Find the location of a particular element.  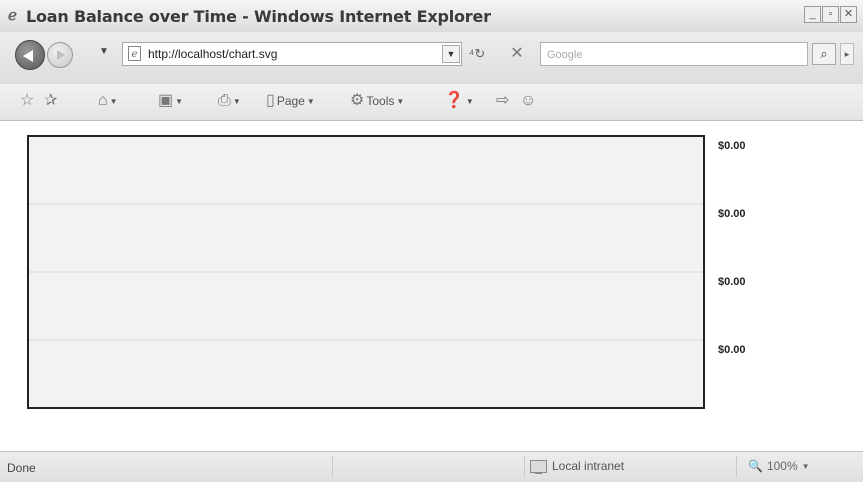

page-menu-label: Page is located at coordinates (290, 101).